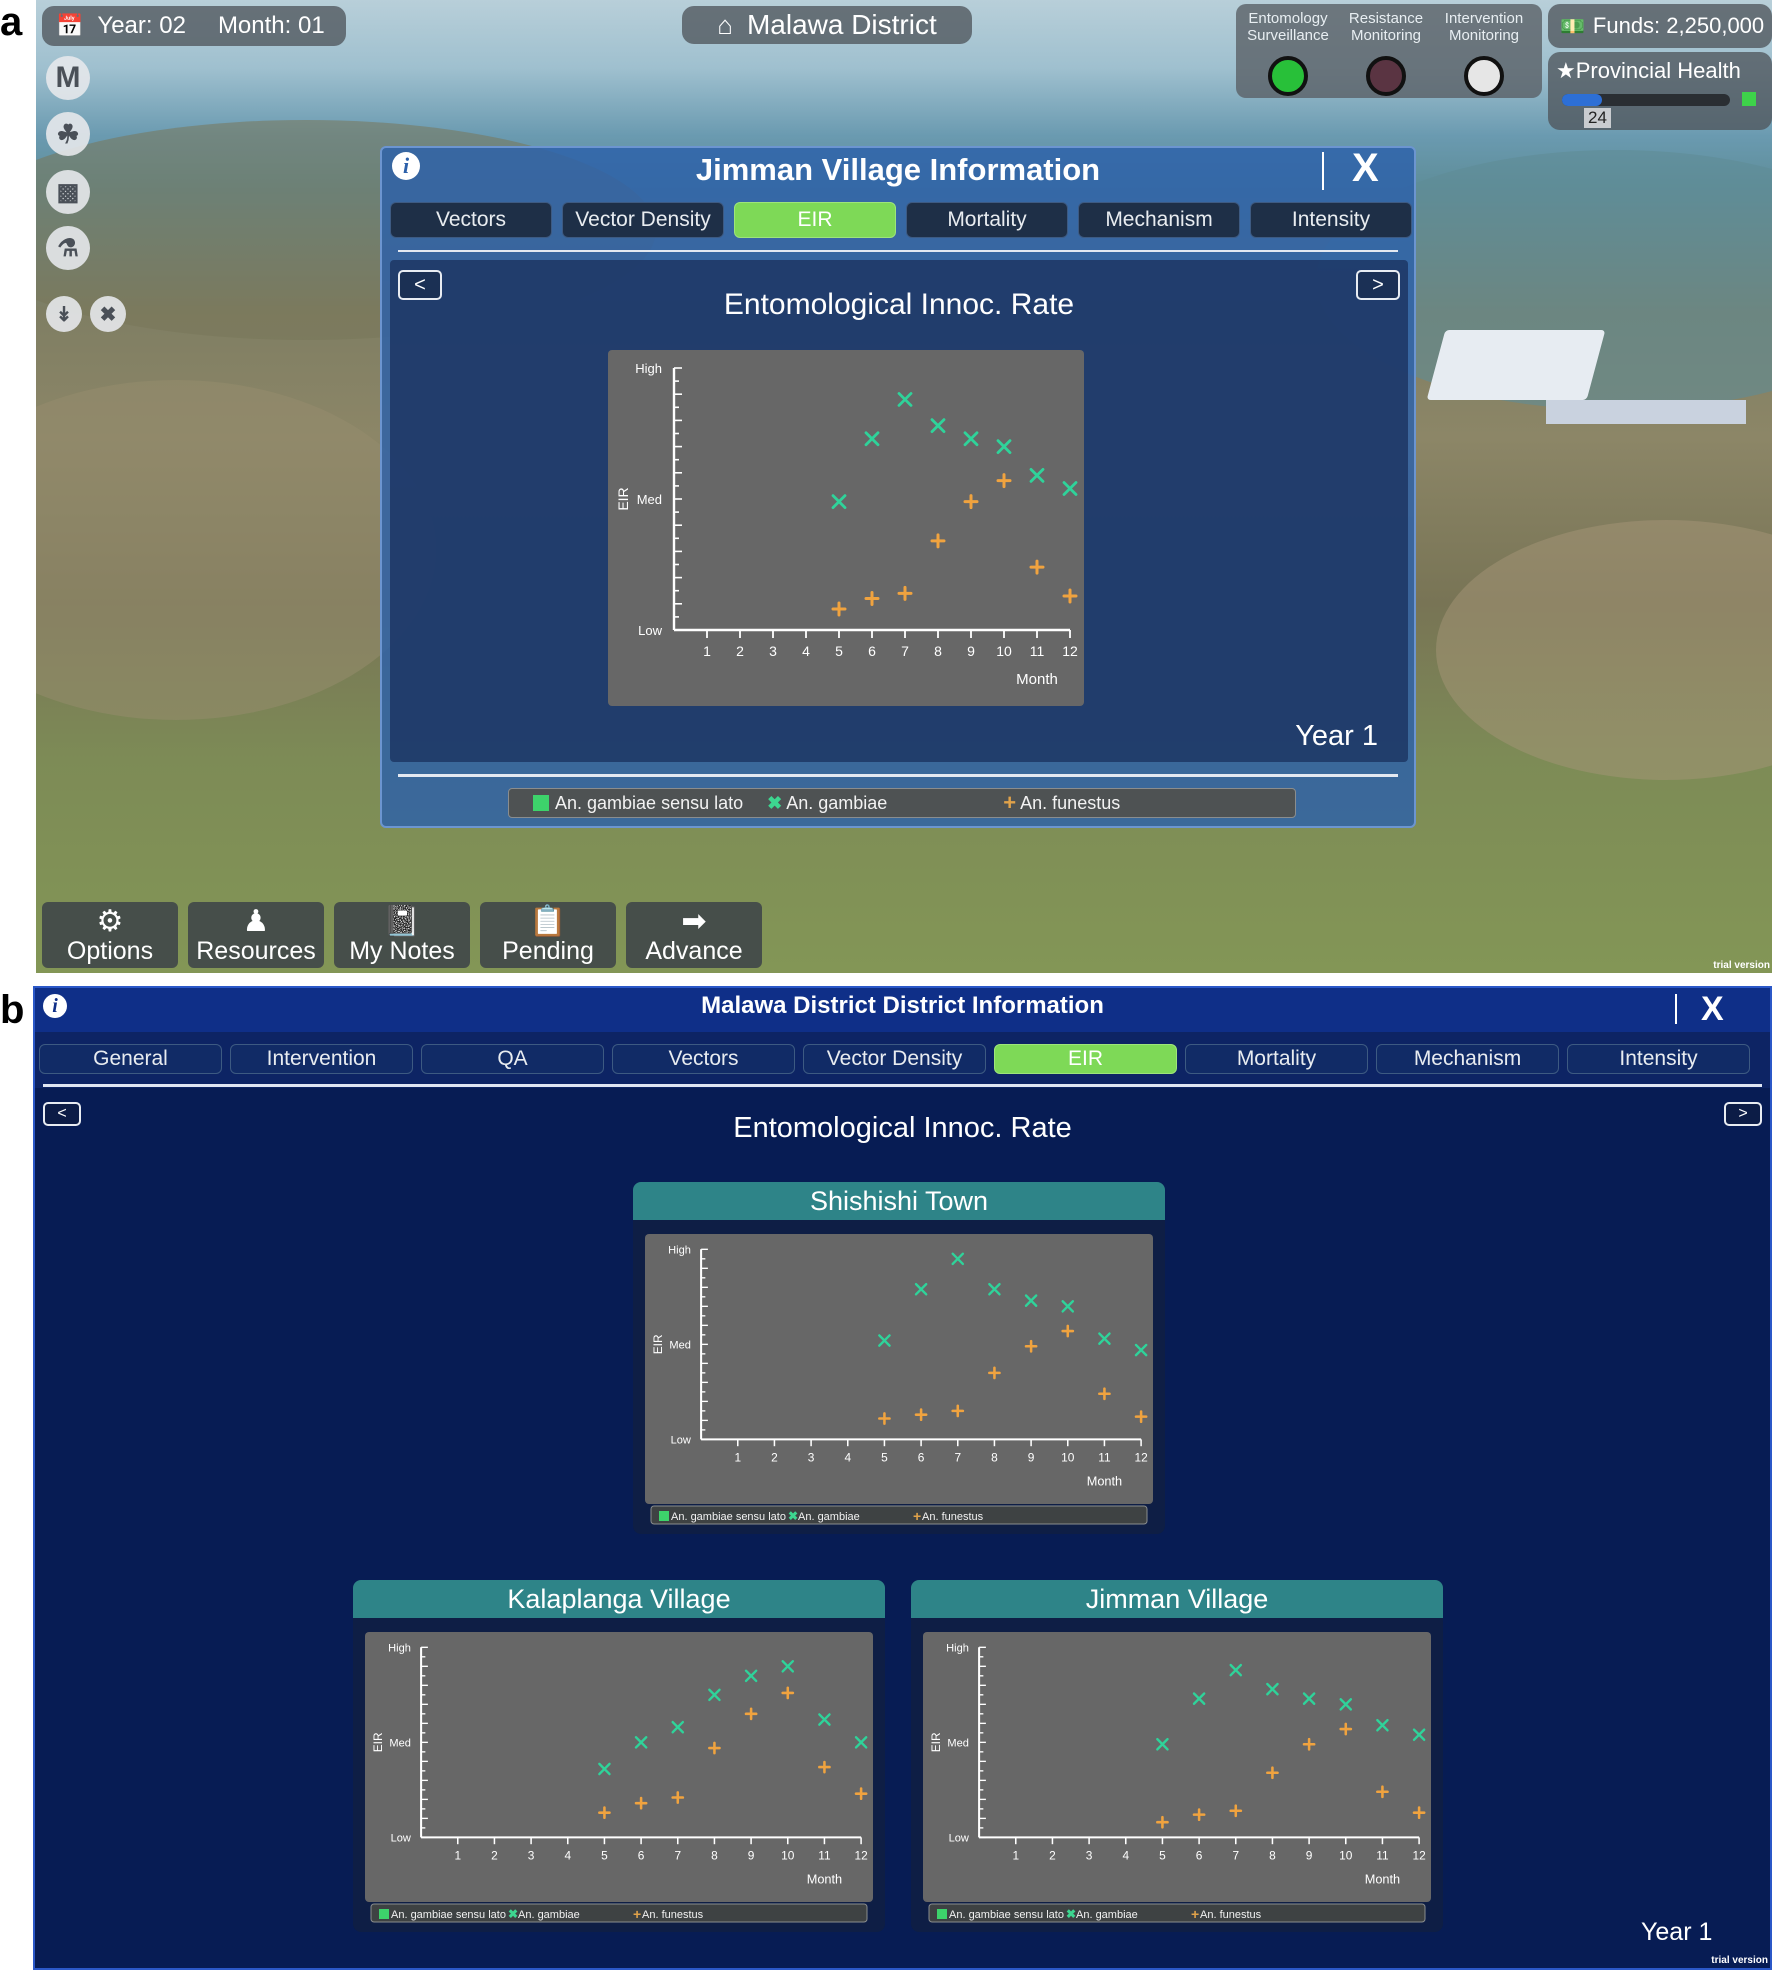 Image resolution: width=1772 pixels, height=1970 pixels. What do you see at coordinates (1741, 965) in the screenshot?
I see `watermark: trial version` at bounding box center [1741, 965].